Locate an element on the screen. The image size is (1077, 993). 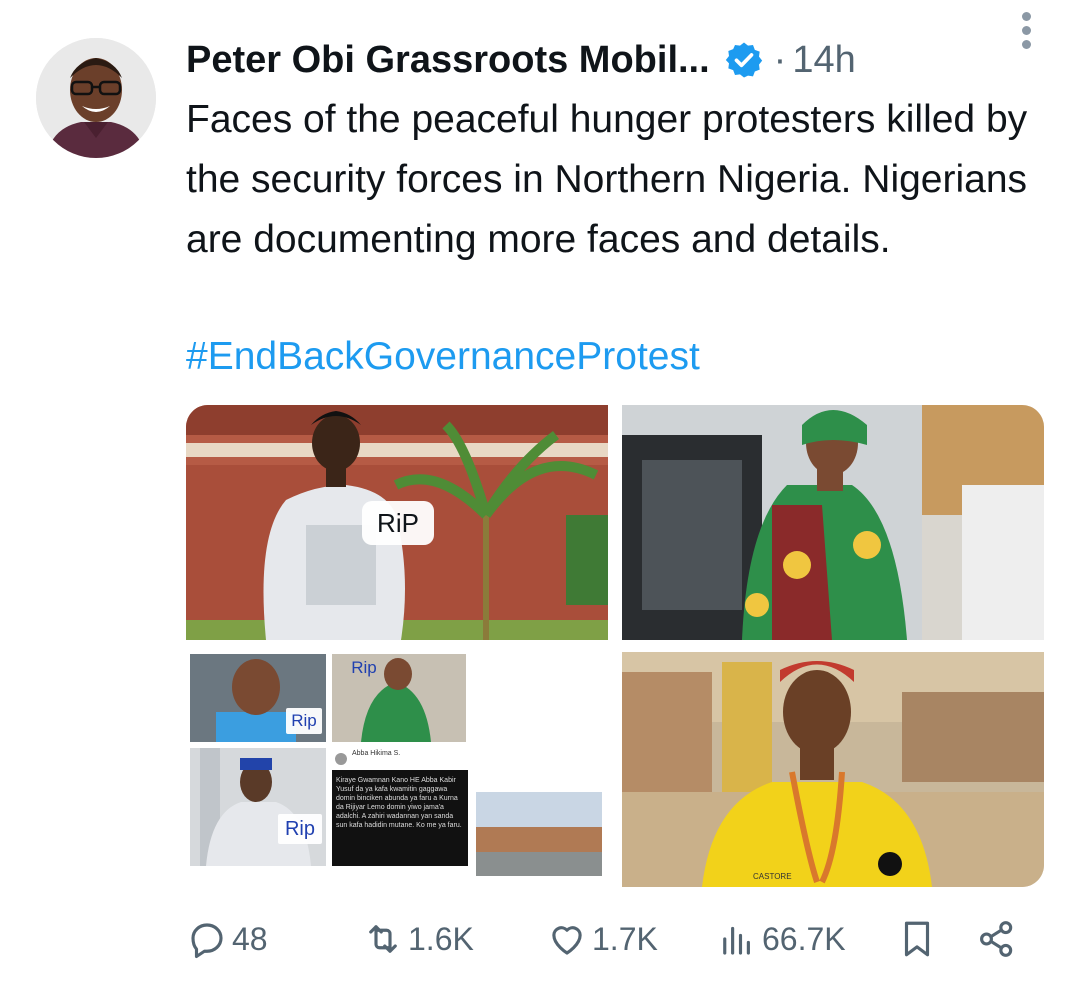
views-button: 66.7K is located at coordinates (781, 939).